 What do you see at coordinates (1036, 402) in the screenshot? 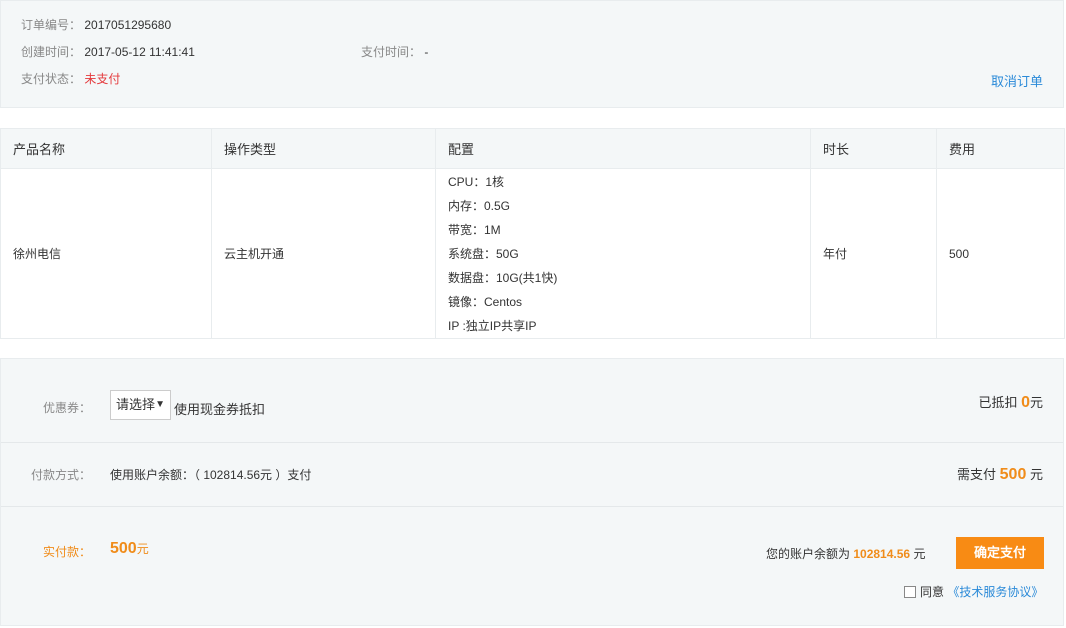
I see `deducted-unit: 元` at bounding box center [1036, 402].